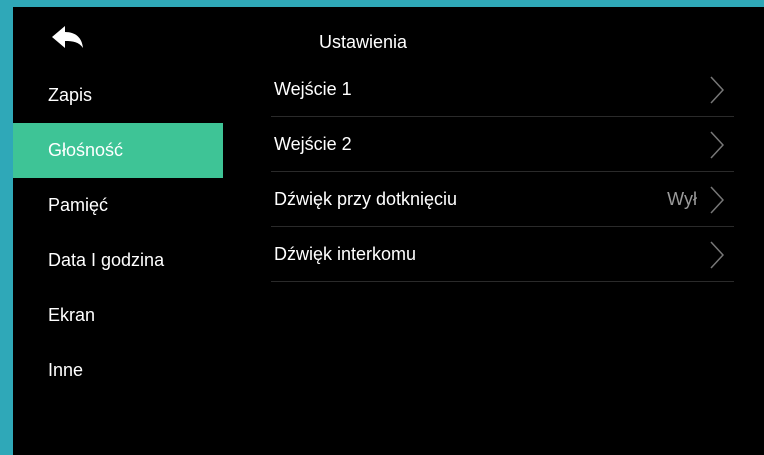 The width and height of the screenshot is (764, 455). Describe the element at coordinates (313, 89) in the screenshot. I see `row-label: Wejście 1` at that location.